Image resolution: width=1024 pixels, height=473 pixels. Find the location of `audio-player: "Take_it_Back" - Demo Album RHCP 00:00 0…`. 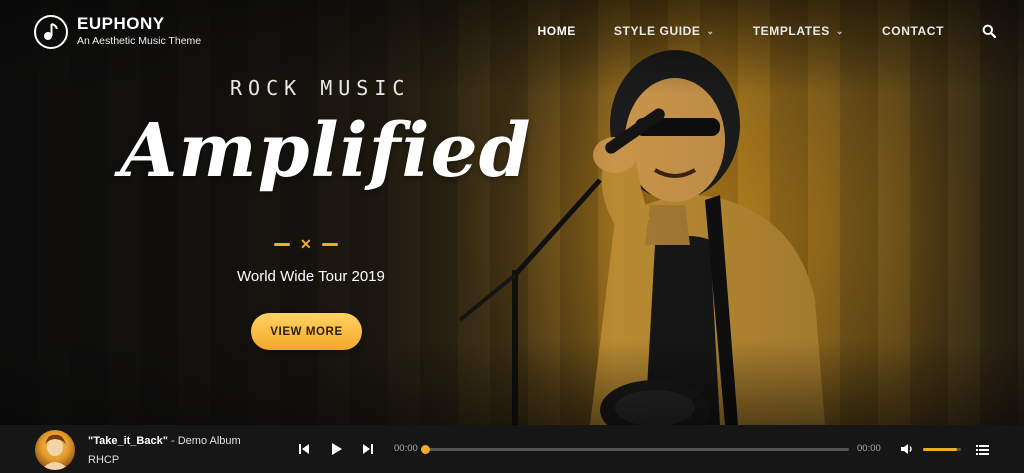

audio-player: "Take_it_Back" - Demo Album RHCP 00:00 0… is located at coordinates (512, 449).